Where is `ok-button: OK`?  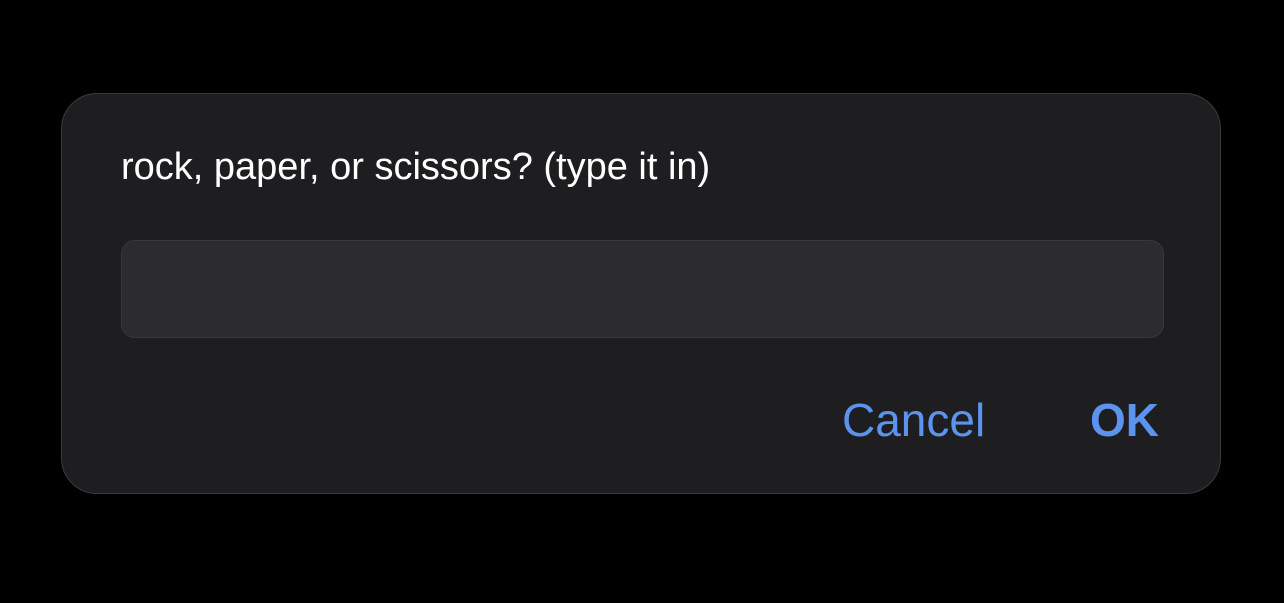 ok-button: OK is located at coordinates (1124, 420).